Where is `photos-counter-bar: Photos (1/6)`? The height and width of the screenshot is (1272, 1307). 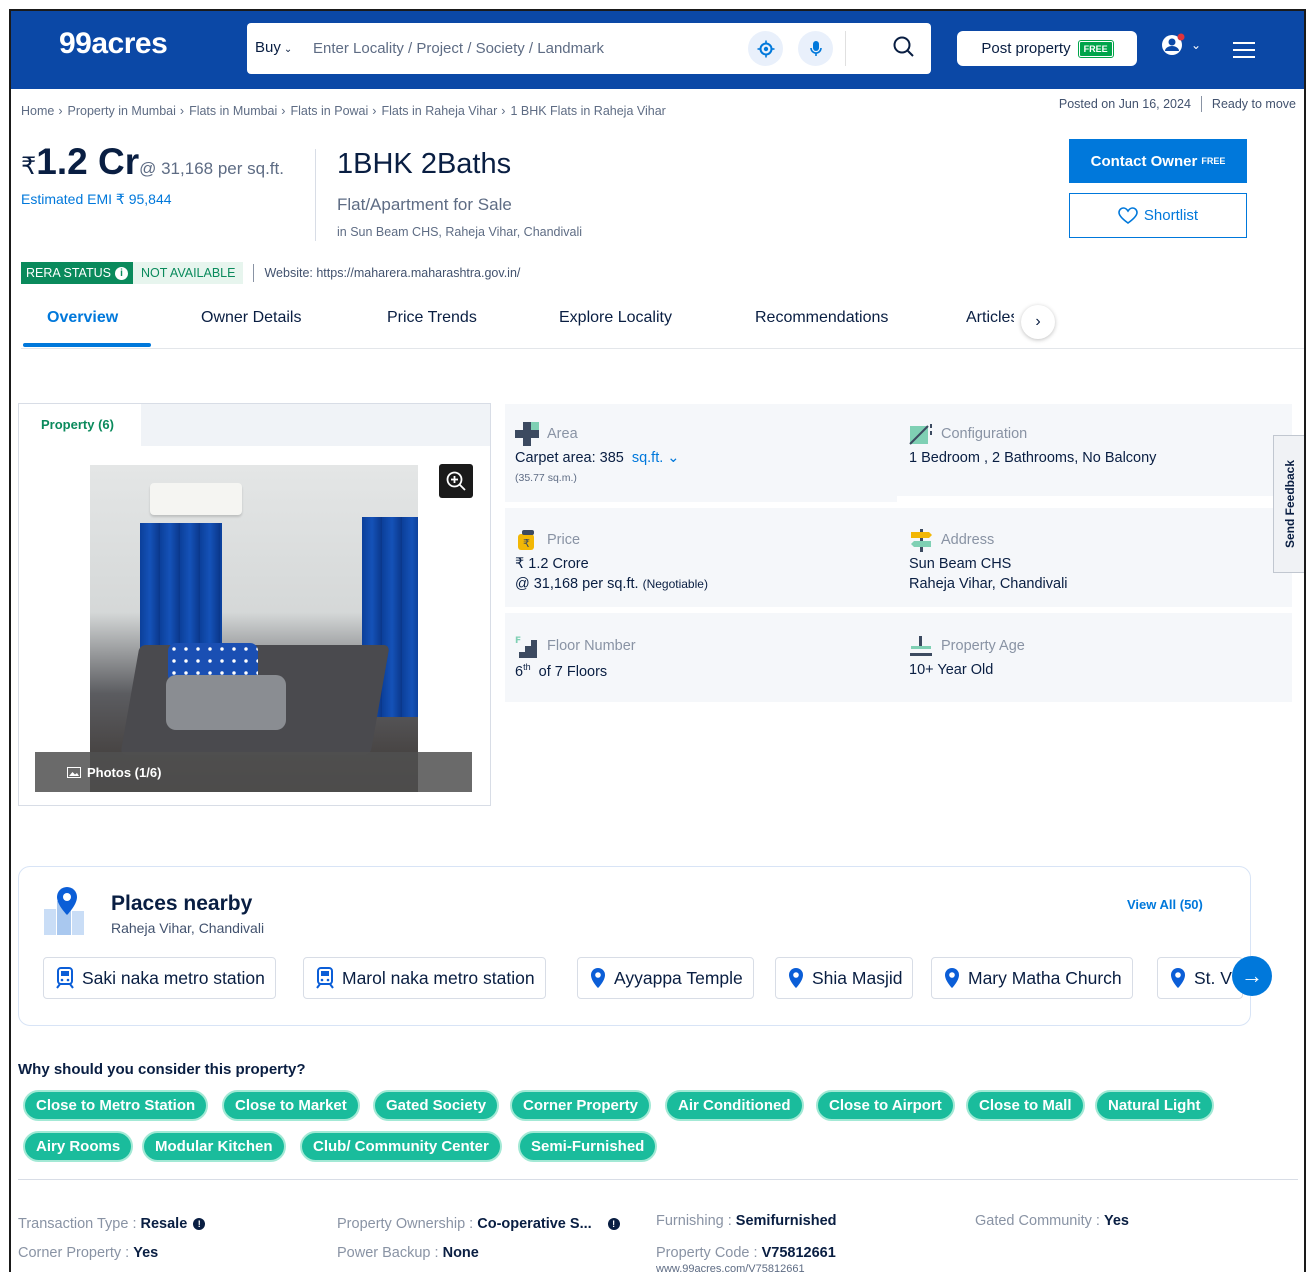
photos-counter-bar: Photos (1/6) is located at coordinates (253, 772).